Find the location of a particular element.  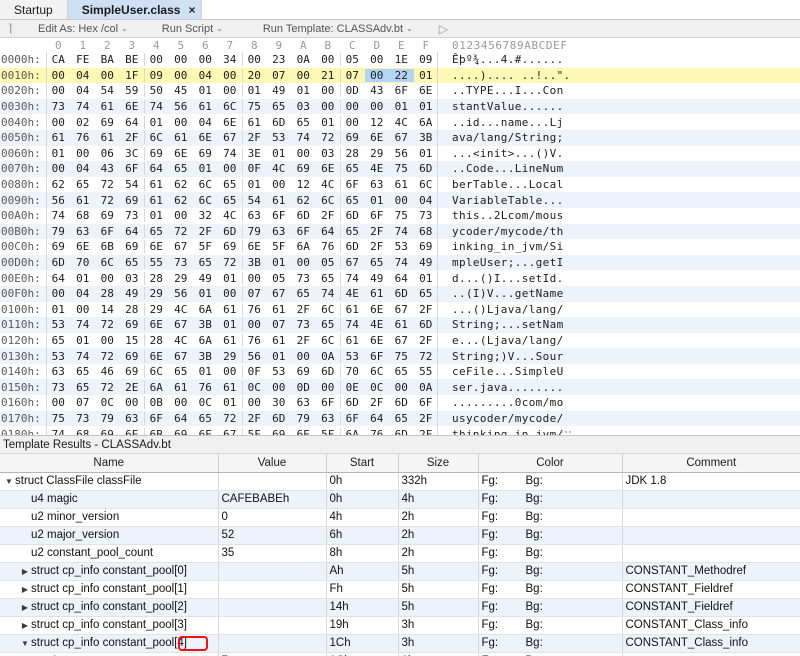

hex-byte-group: 73 74 61 6E 74 56 61 6C 75 65 03 00 00 00 01 01 is located at coordinates (242, 107).